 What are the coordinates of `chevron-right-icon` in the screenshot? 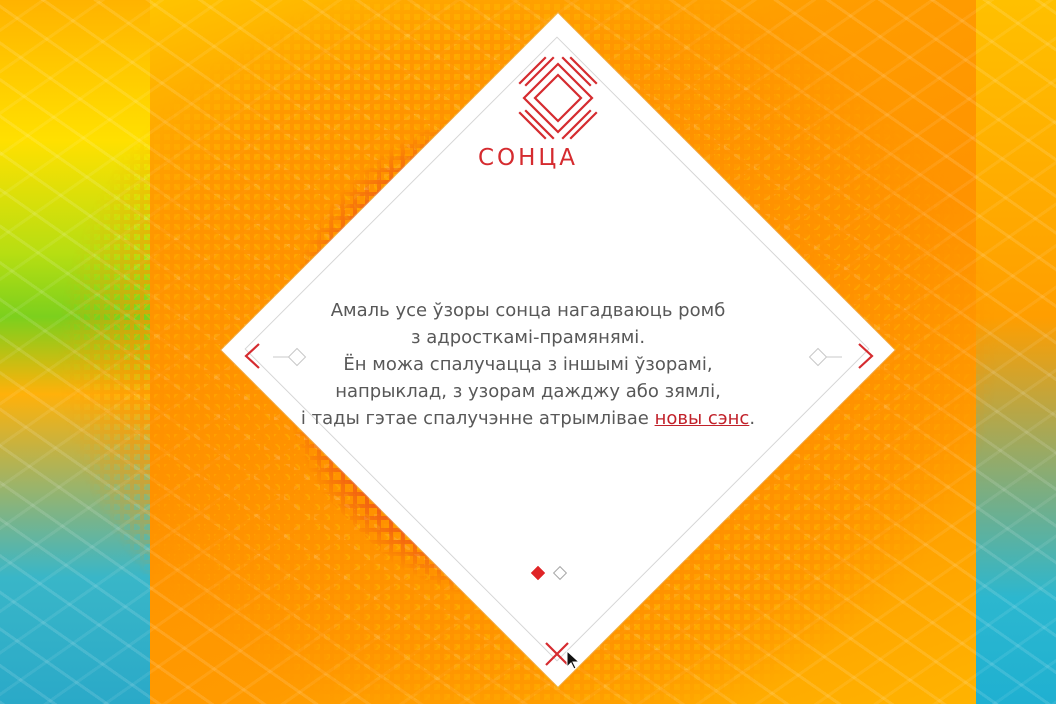 It's located at (866, 356).